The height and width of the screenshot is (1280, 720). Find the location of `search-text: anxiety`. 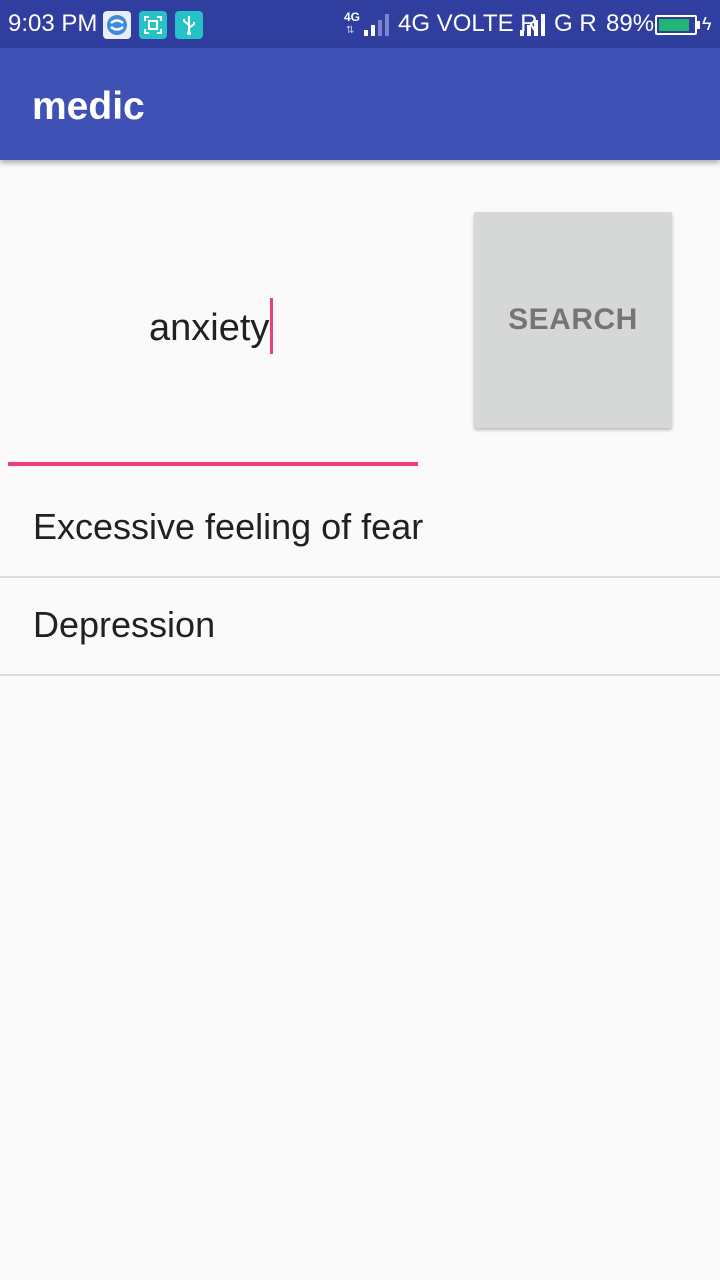

search-text: anxiety is located at coordinates (209, 328).